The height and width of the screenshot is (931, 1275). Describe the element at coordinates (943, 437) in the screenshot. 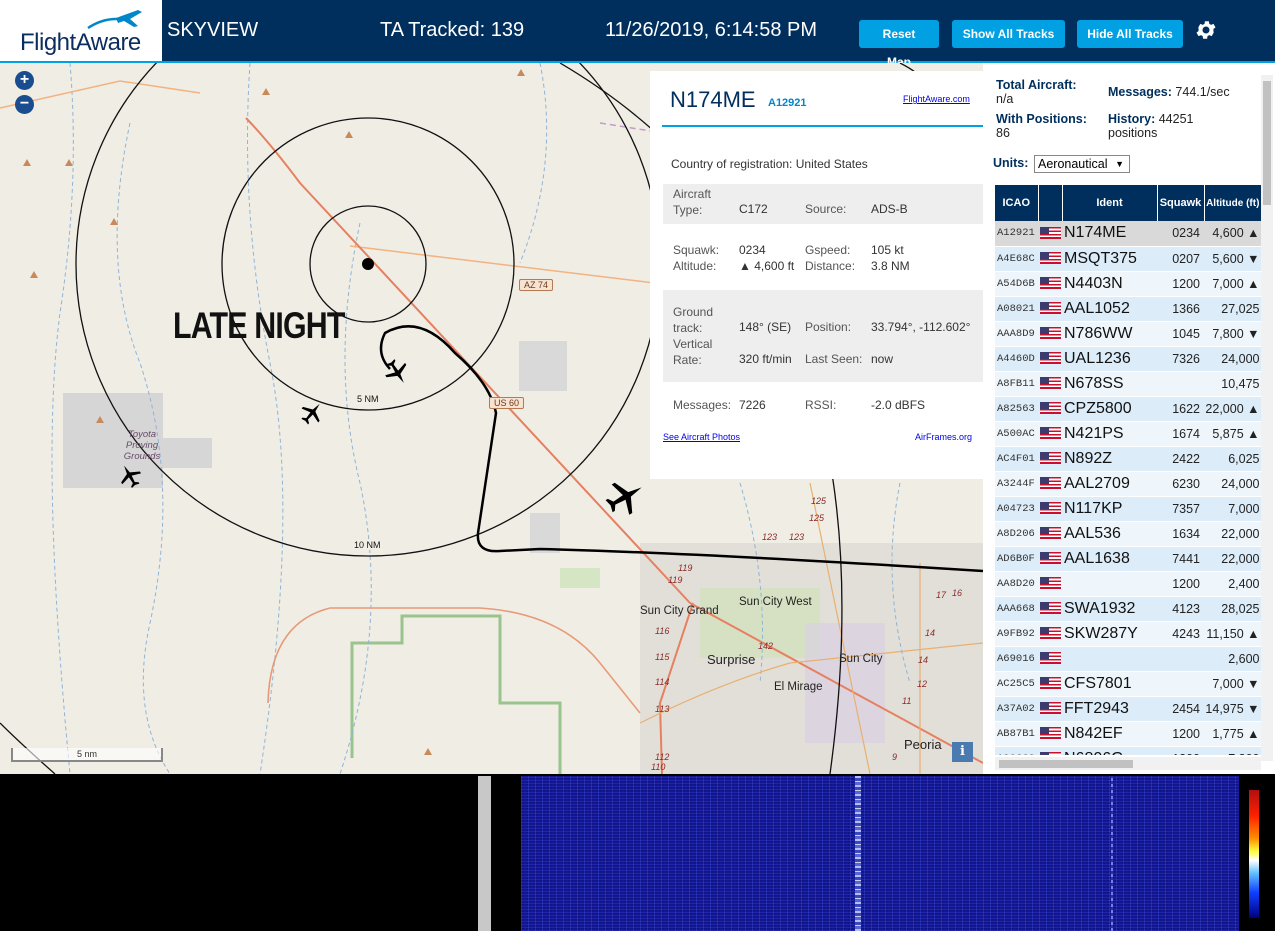

I see `airframes-link: AirFrames.org` at that location.